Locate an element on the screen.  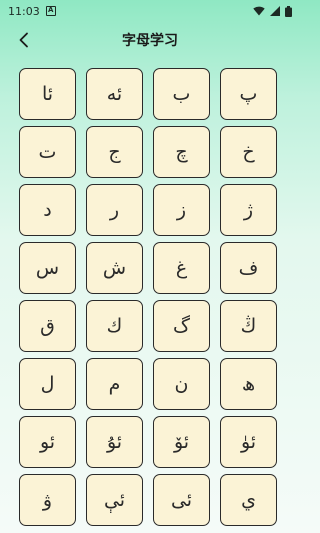
letter-tile: ئۆ is located at coordinates (181, 442).